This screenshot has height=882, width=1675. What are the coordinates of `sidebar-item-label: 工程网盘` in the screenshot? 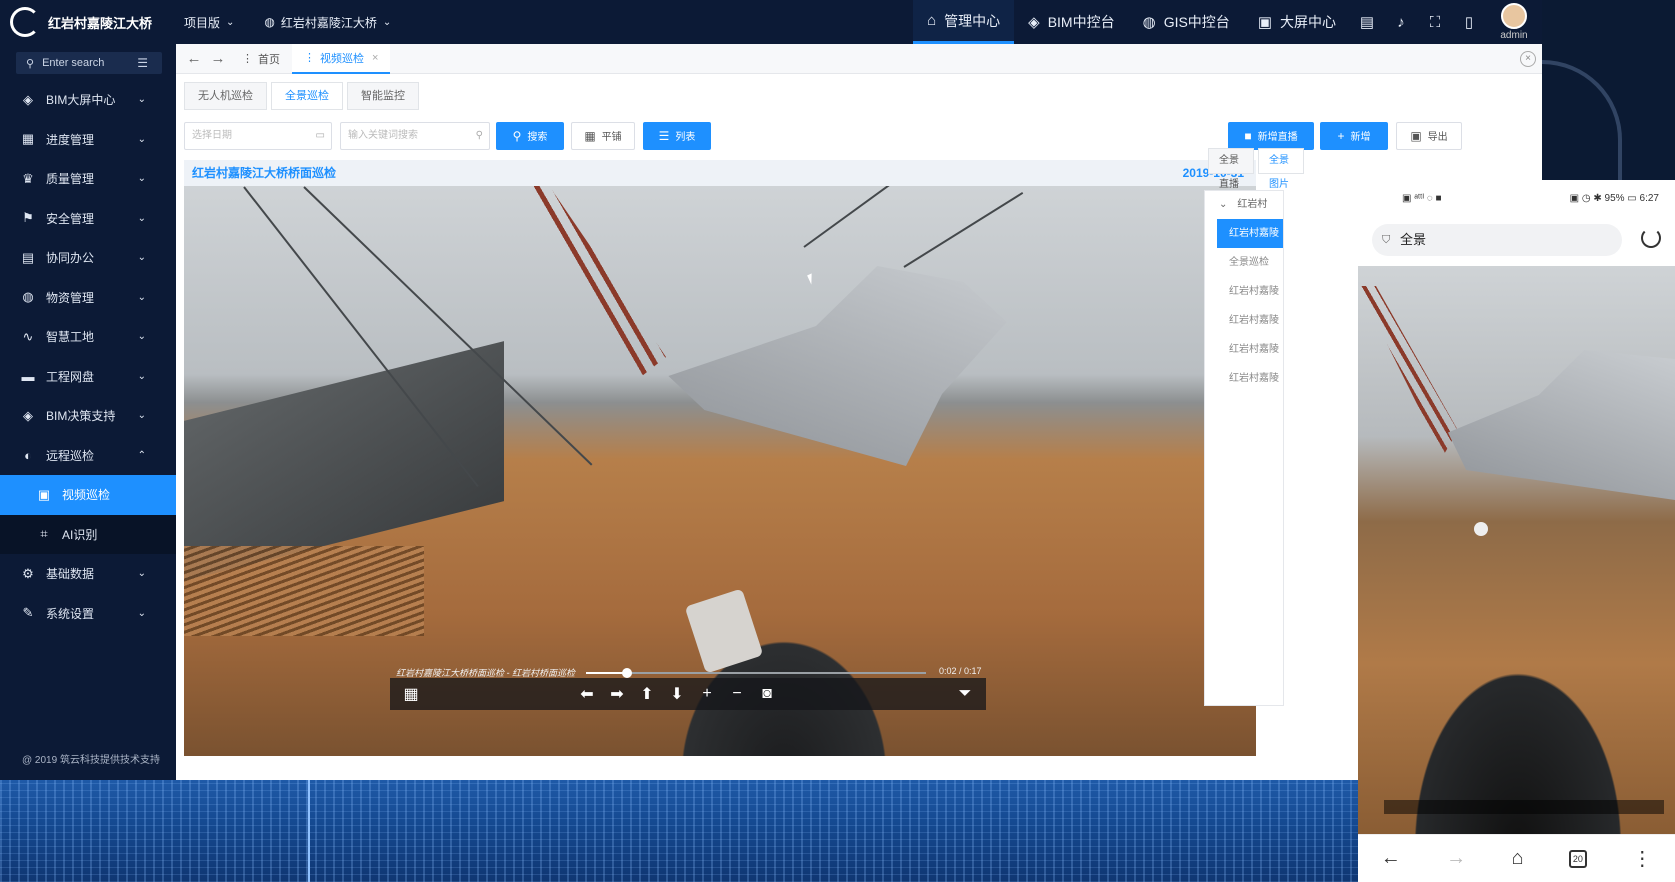 It's located at (70, 376).